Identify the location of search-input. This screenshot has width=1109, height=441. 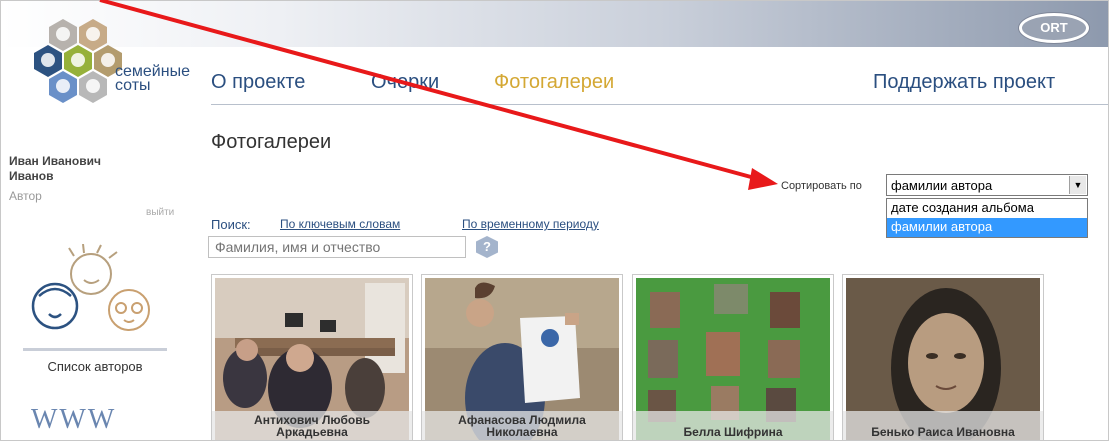
(337, 247).